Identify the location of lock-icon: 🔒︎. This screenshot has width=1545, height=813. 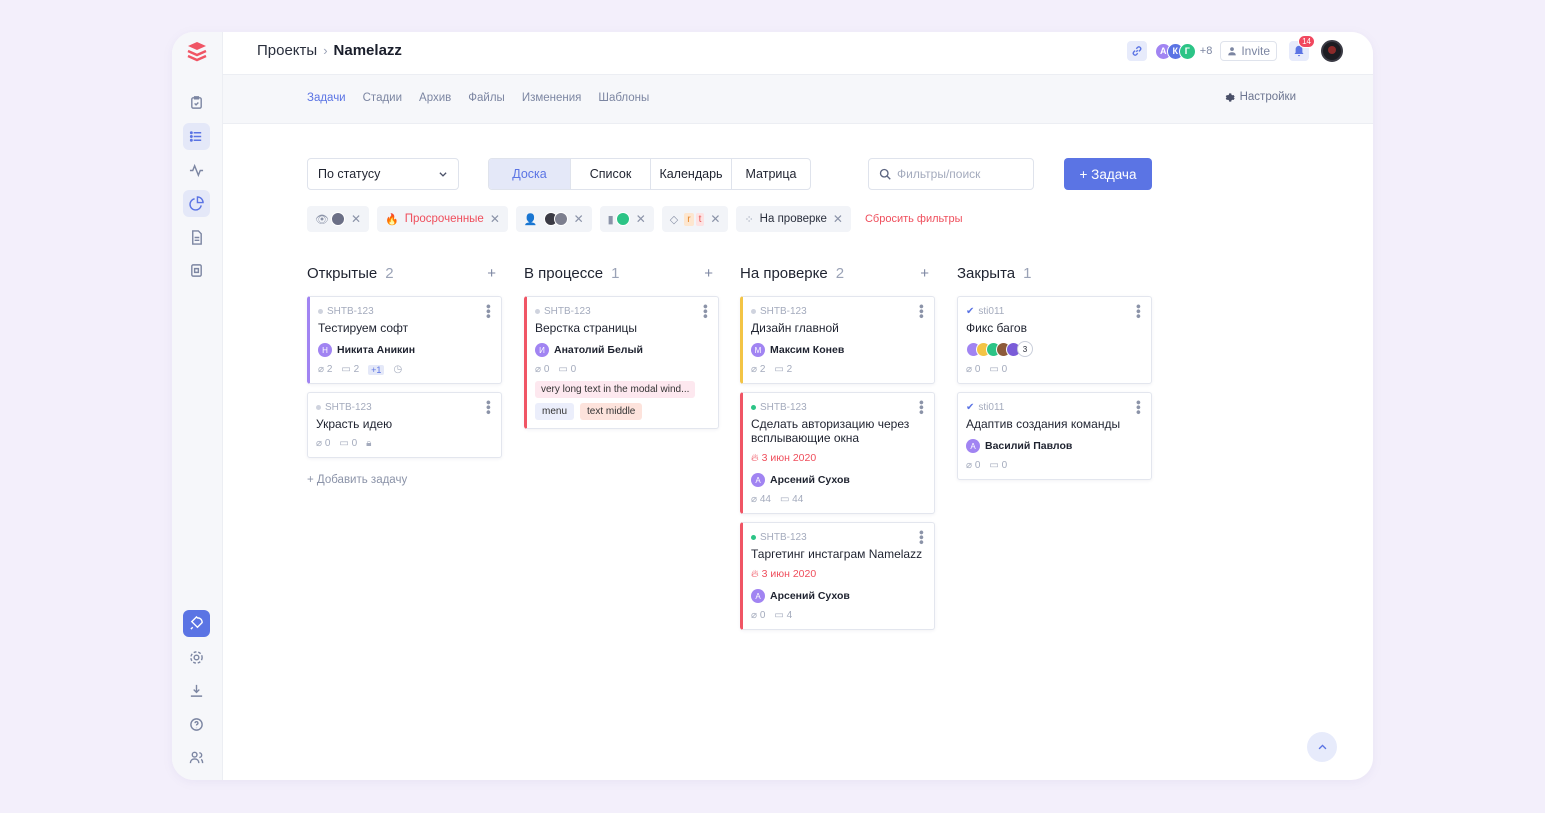
(369, 443).